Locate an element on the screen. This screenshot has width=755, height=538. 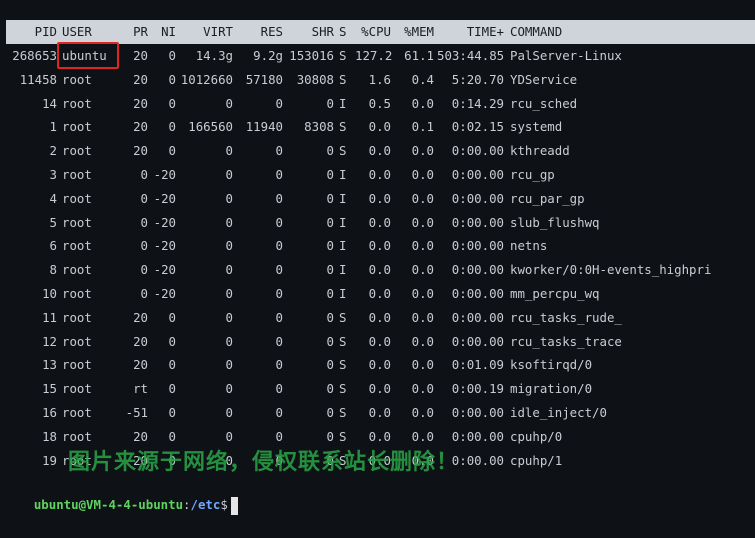
cell-res: 9.2g is located at coordinates (268, 55).